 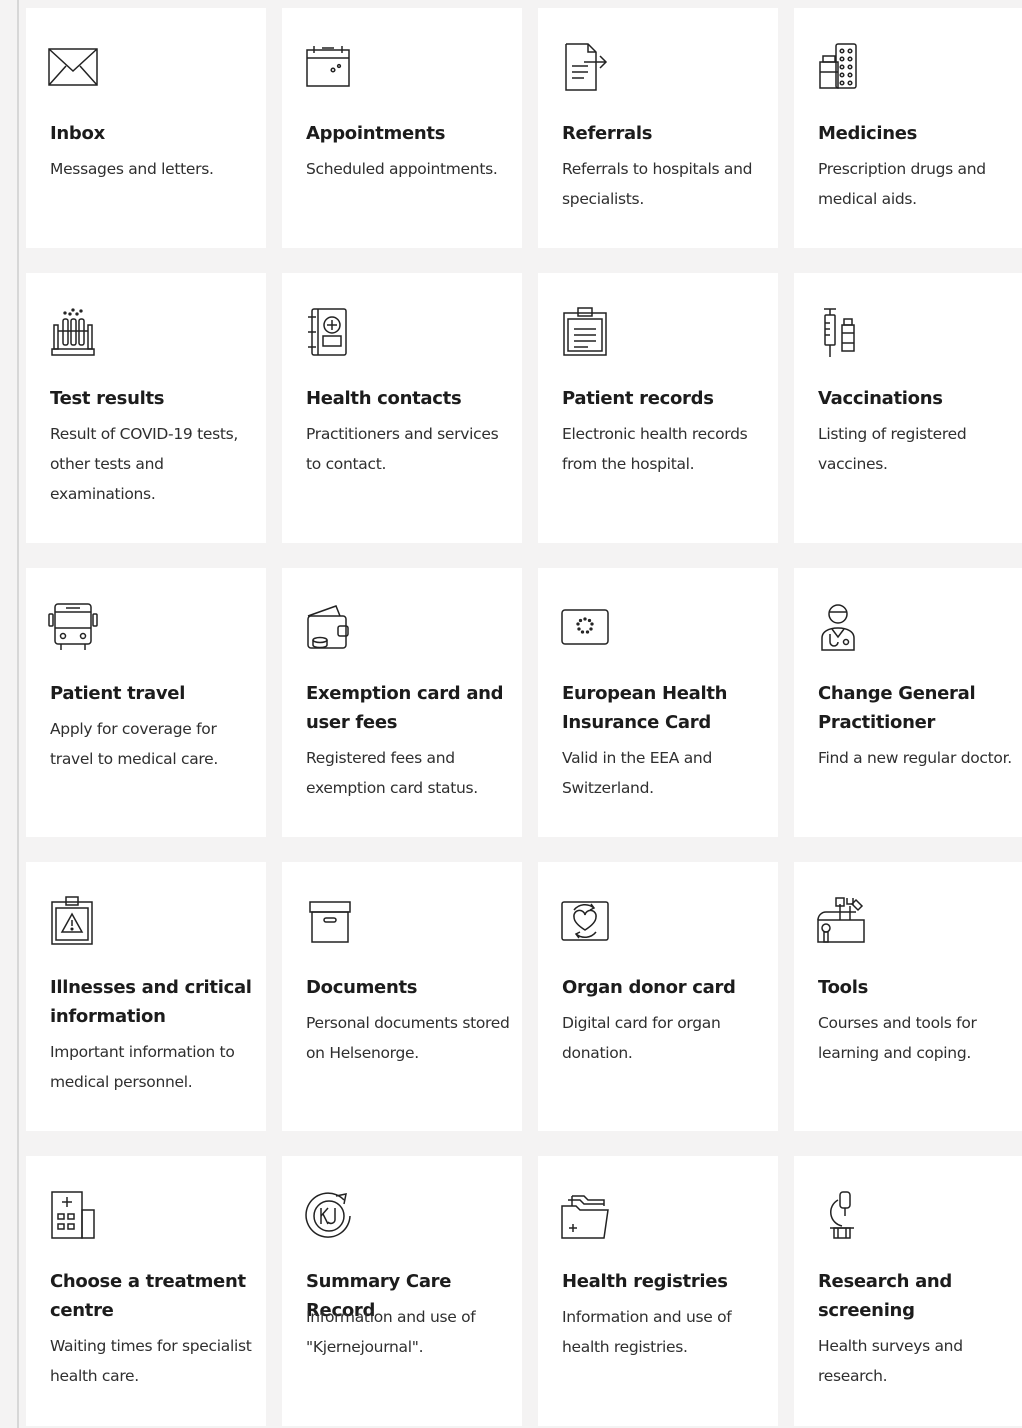 I want to click on card-description: Messages and letters., so click(x=132, y=169).